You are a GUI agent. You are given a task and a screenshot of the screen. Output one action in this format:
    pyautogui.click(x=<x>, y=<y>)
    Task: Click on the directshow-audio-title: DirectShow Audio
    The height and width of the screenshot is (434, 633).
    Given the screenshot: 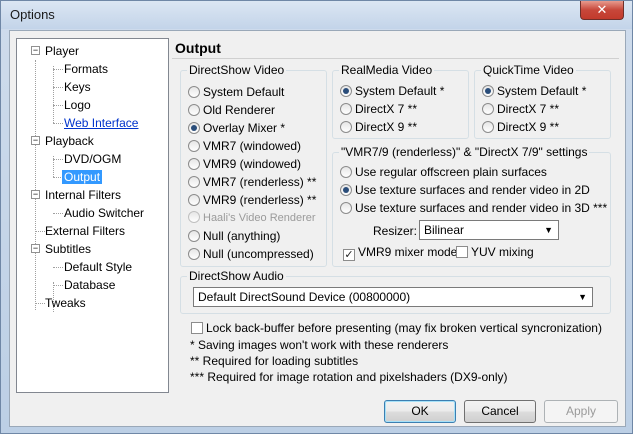 What is the action you would take?
    pyautogui.click(x=236, y=276)
    